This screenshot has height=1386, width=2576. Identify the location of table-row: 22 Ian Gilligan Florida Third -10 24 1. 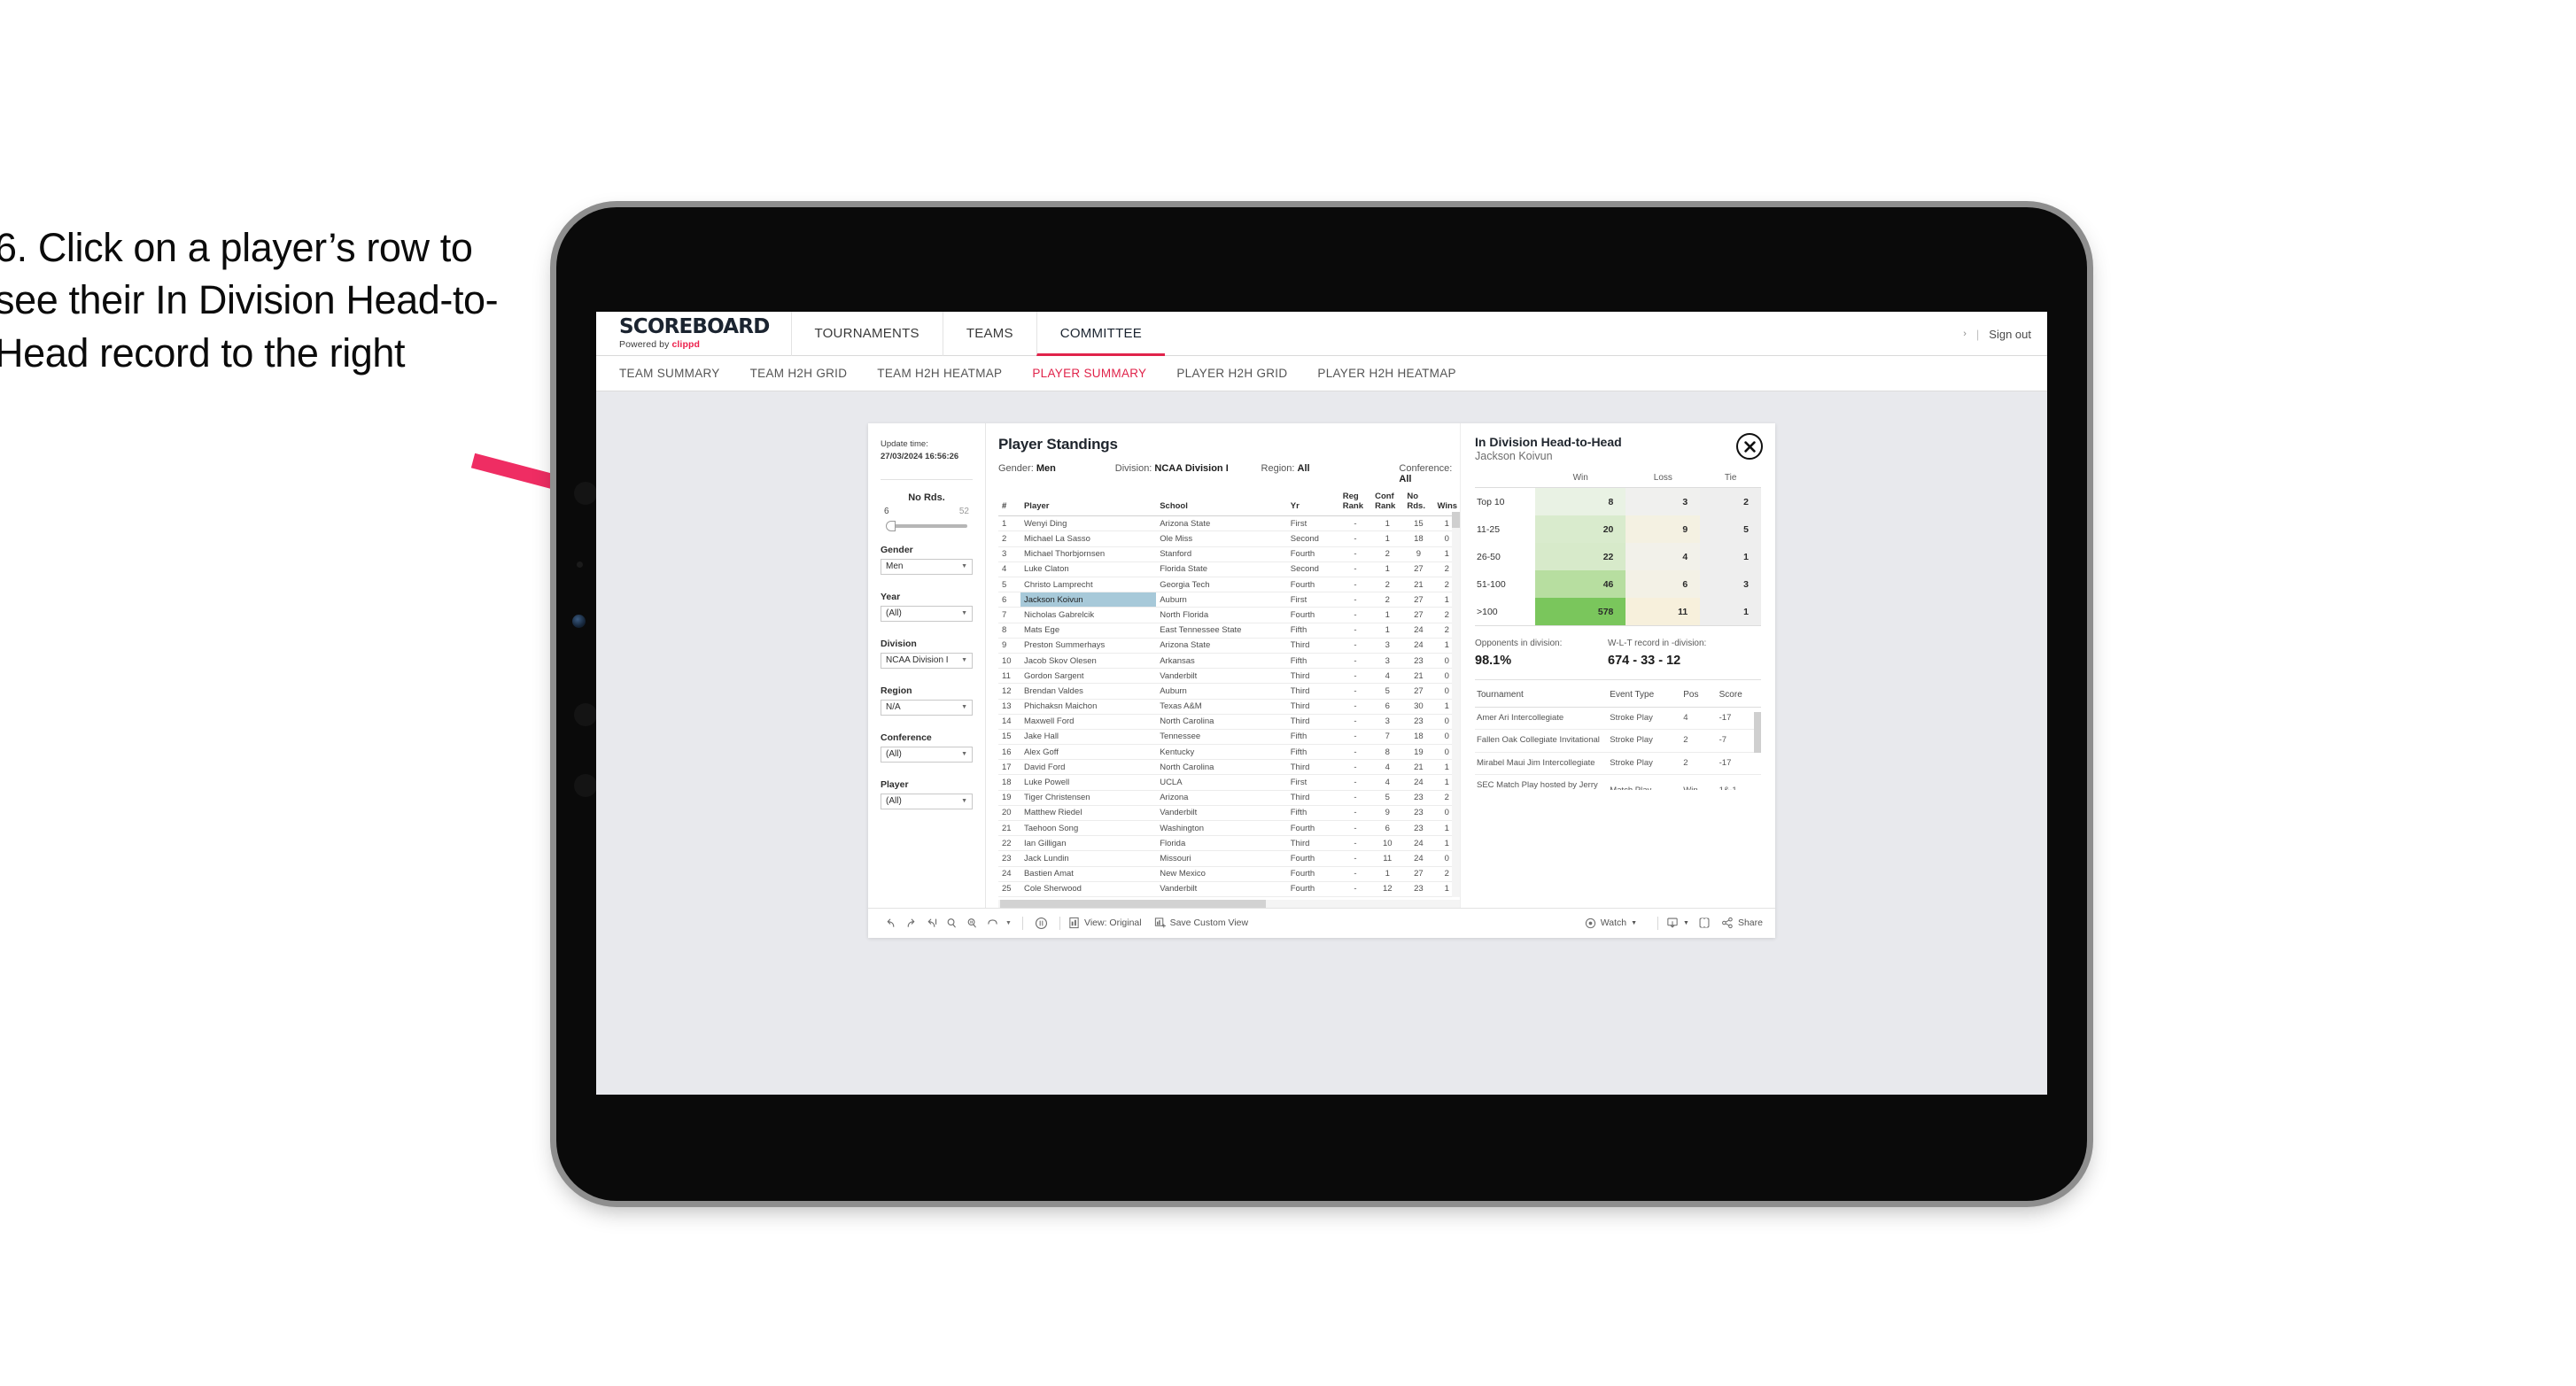
(1229, 843).